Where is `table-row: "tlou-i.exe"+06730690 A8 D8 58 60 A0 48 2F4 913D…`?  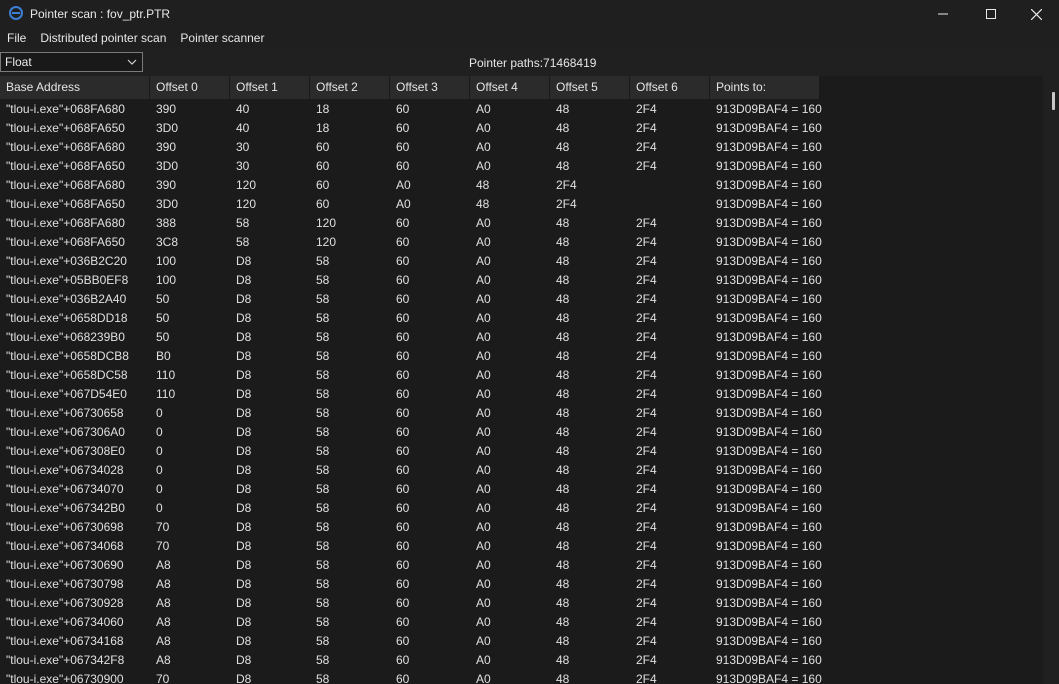
table-row: "tlou-i.exe"+06730690 A8 D8 58 60 A0 48 2F4 913D… is located at coordinates (411, 565).